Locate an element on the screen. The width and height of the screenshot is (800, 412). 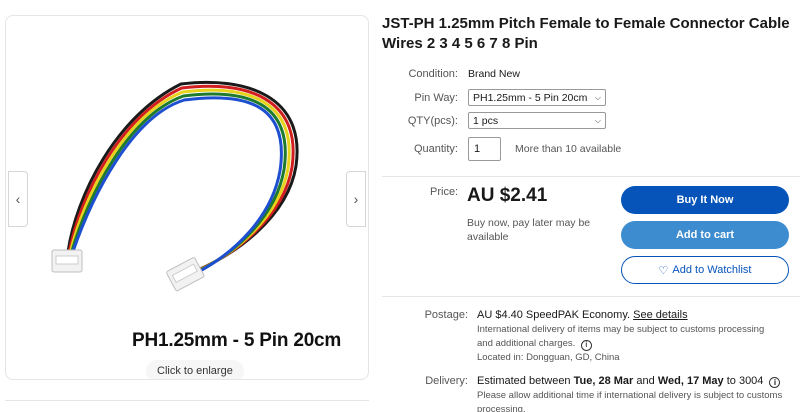
price-label: Price: is located at coordinates (444, 192).